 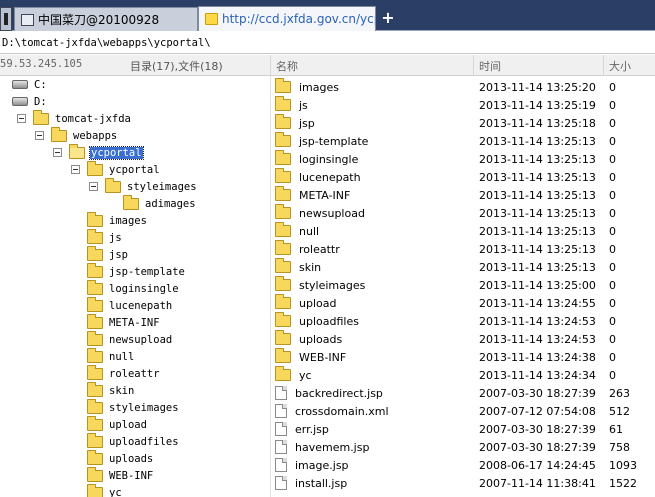 What do you see at coordinates (108, 254) in the screenshot?
I see `tree-node: jsp` at bounding box center [108, 254].